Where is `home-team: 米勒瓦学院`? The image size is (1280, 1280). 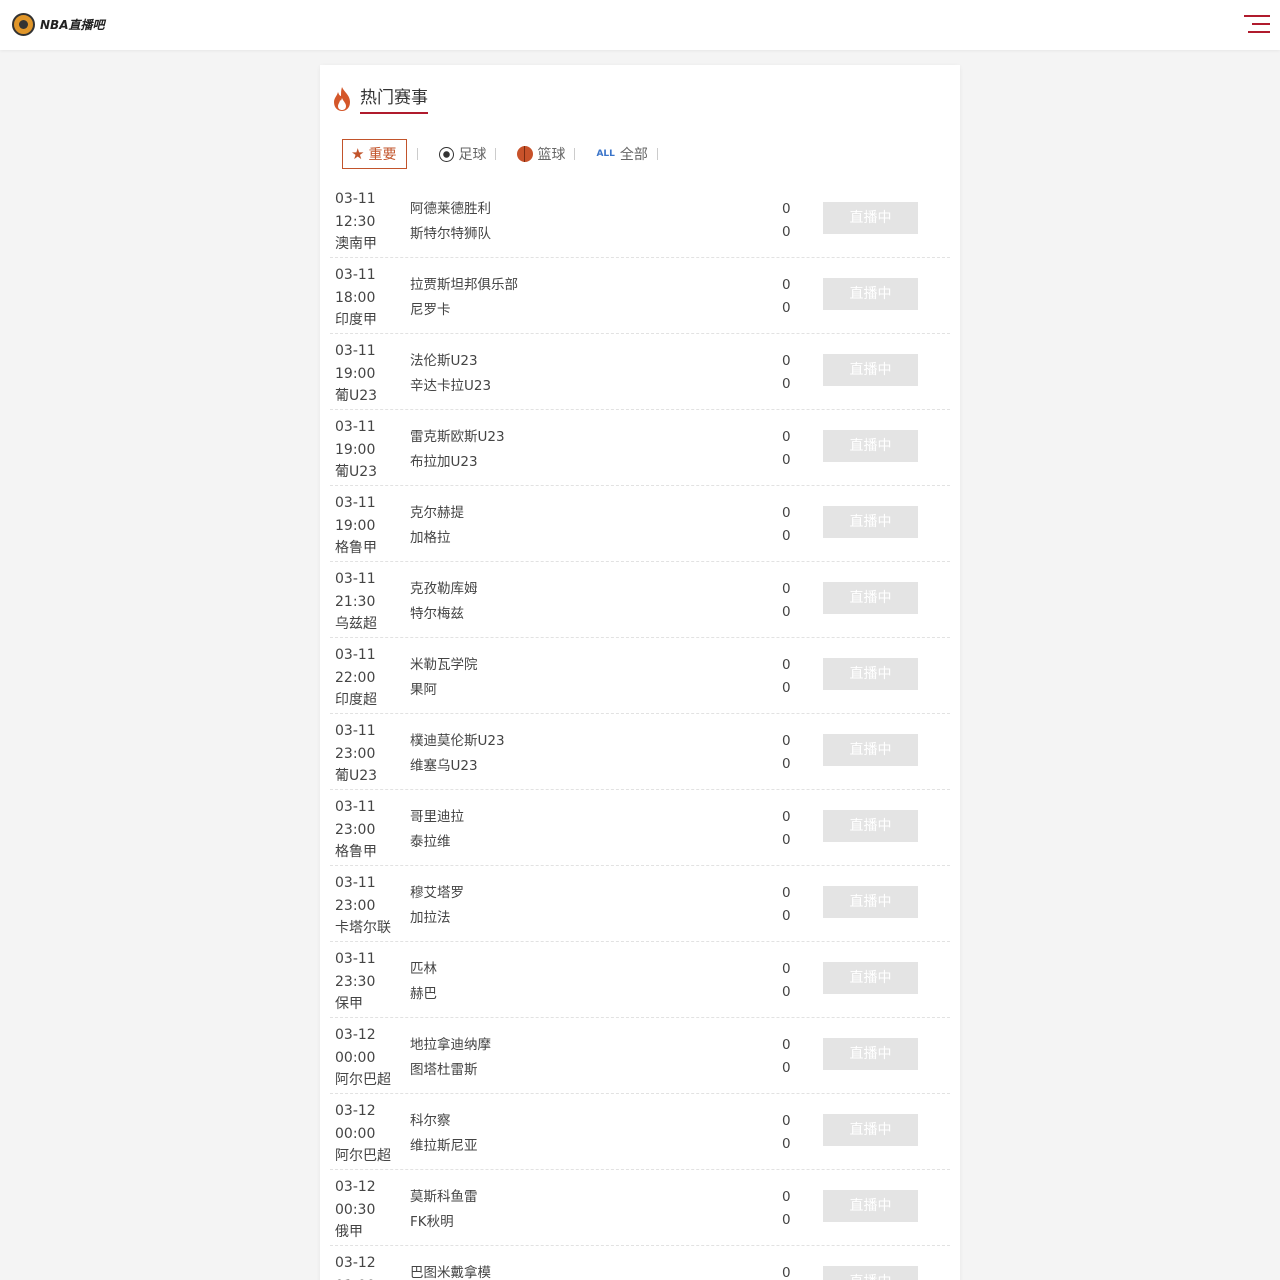
home-team: 米勒瓦学院 is located at coordinates (444, 665).